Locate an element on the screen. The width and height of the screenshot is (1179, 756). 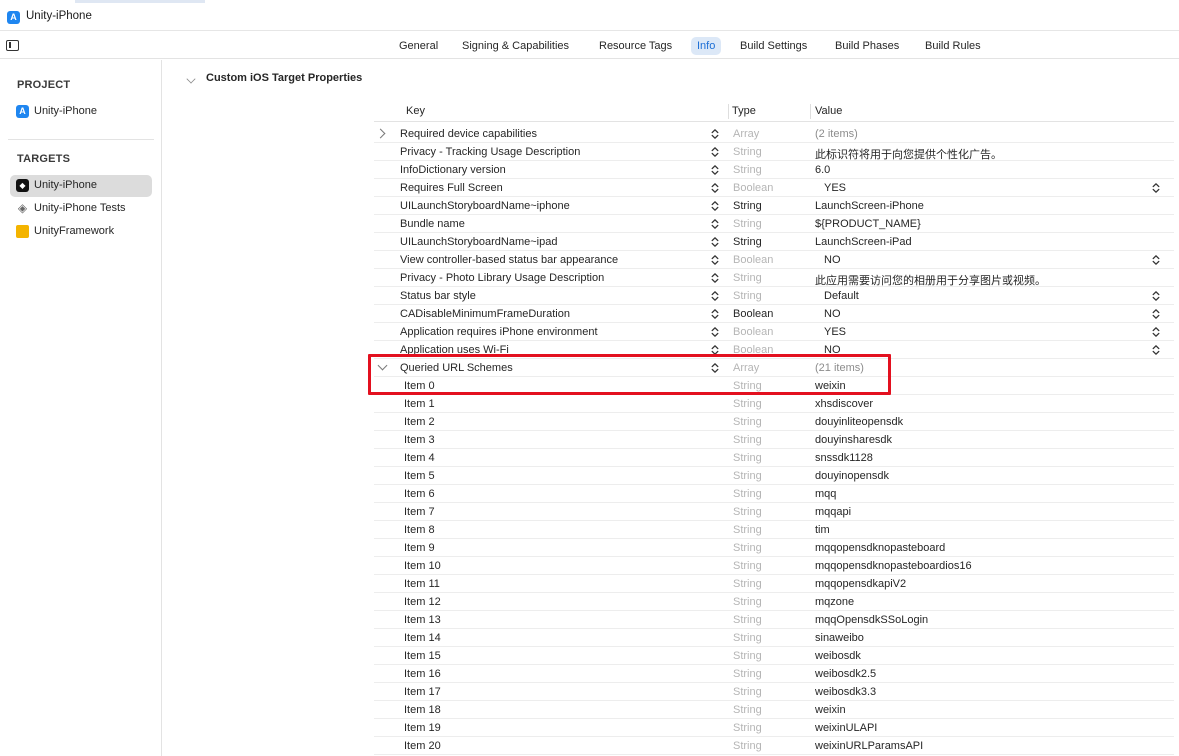
row-value: weixinURLParamsAPI is located at coordinates (869, 746).